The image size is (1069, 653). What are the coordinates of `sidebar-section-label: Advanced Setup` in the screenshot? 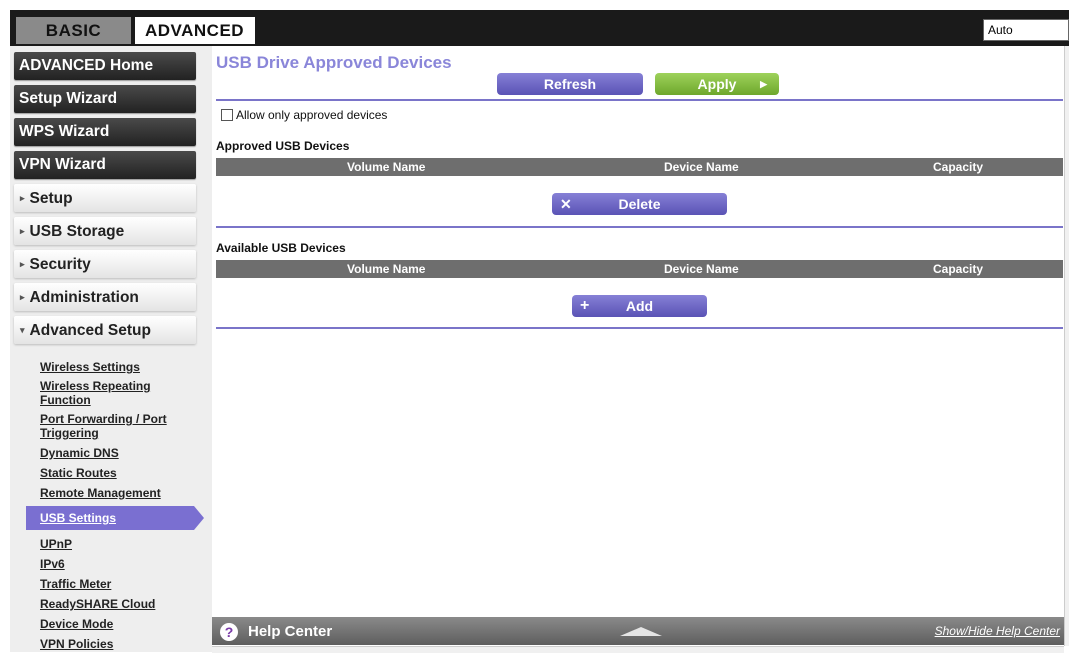 It's located at (90, 330).